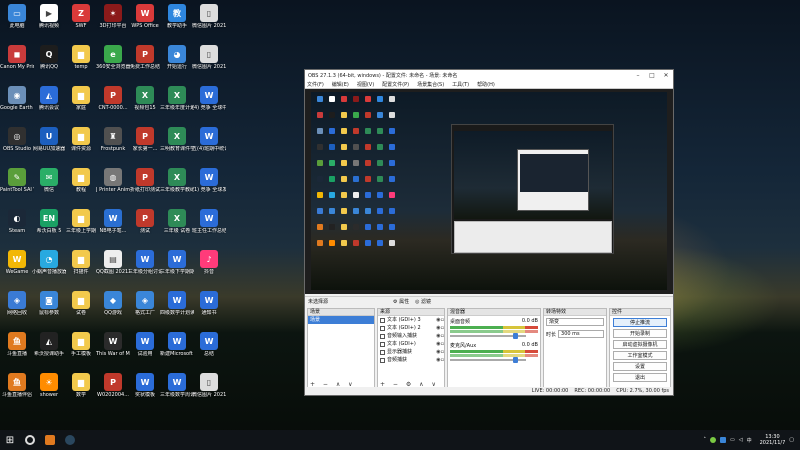  Describe the element at coordinates (145, 226) in the screenshot. I see `desktop-icon: P 测试` at that location.